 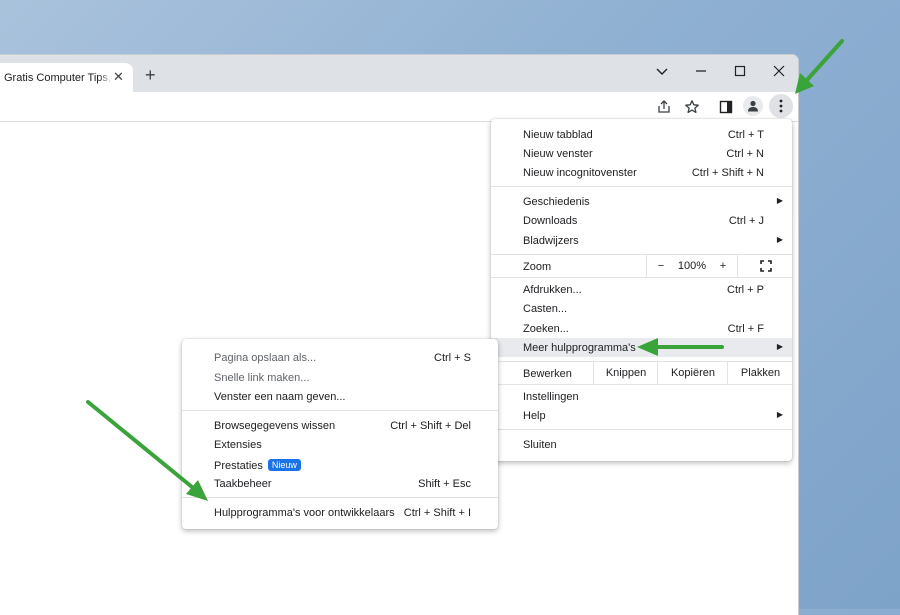 What do you see at coordinates (58, 78) in the screenshot?
I see `tab-title: Gratis Computer Tips, h` at bounding box center [58, 78].